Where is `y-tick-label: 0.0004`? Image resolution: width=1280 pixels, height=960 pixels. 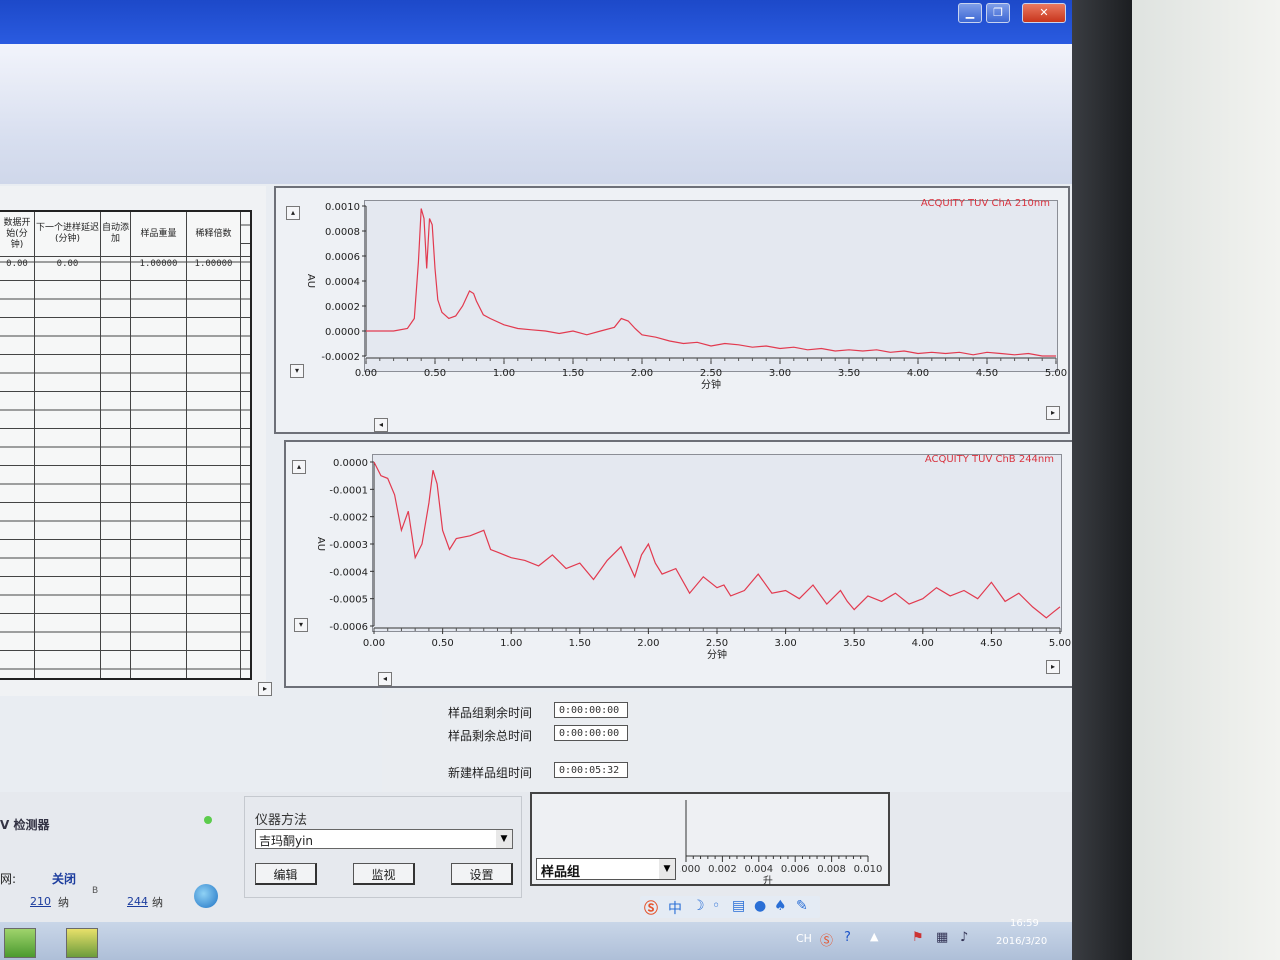
y-tick-label: 0.0004 is located at coordinates (342, 282).